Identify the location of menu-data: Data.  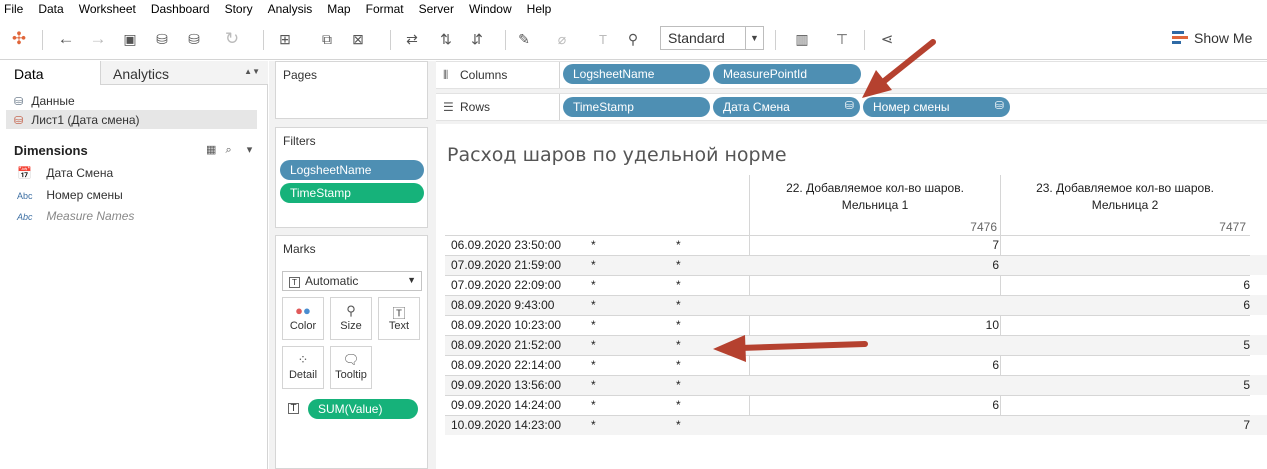
(50, 9).